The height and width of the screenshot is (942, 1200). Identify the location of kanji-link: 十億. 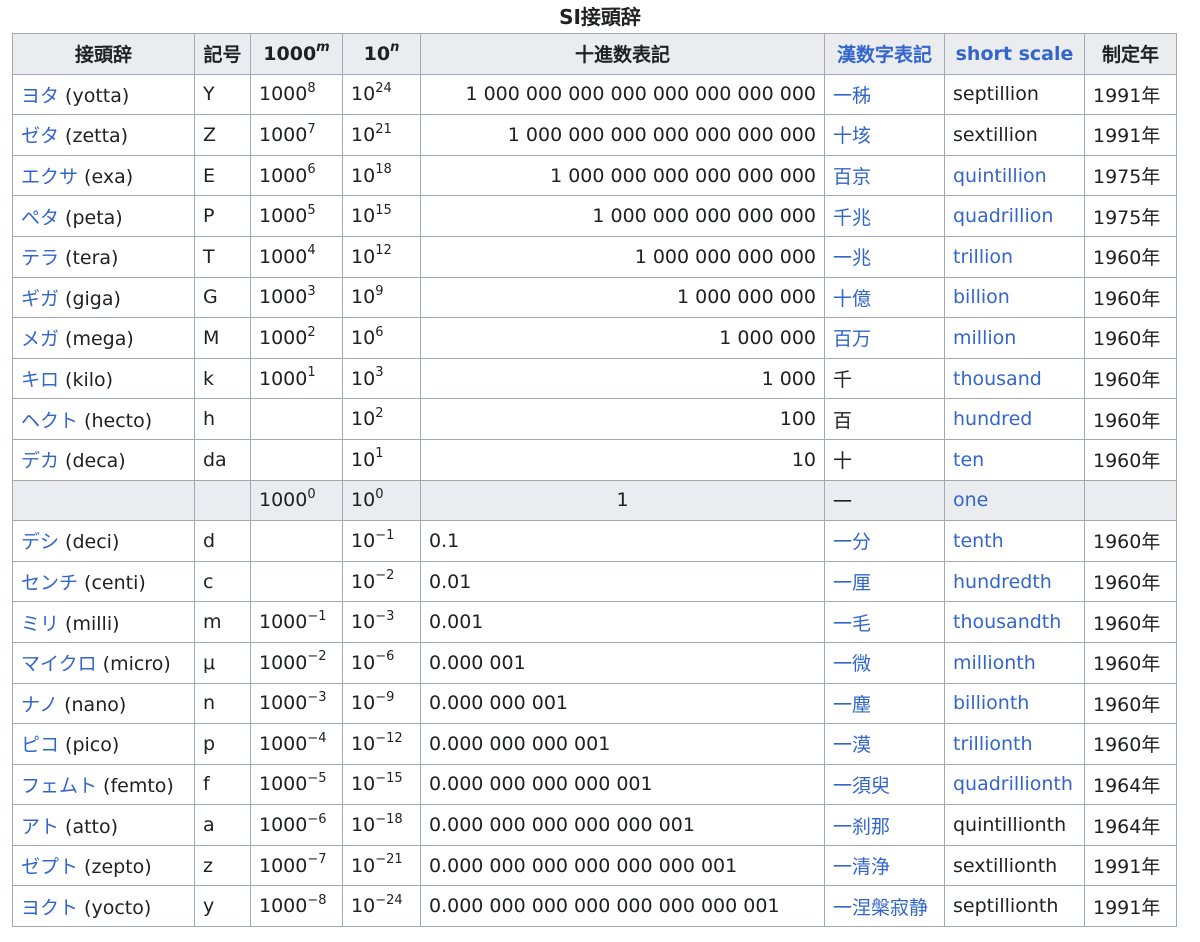
(852, 299).